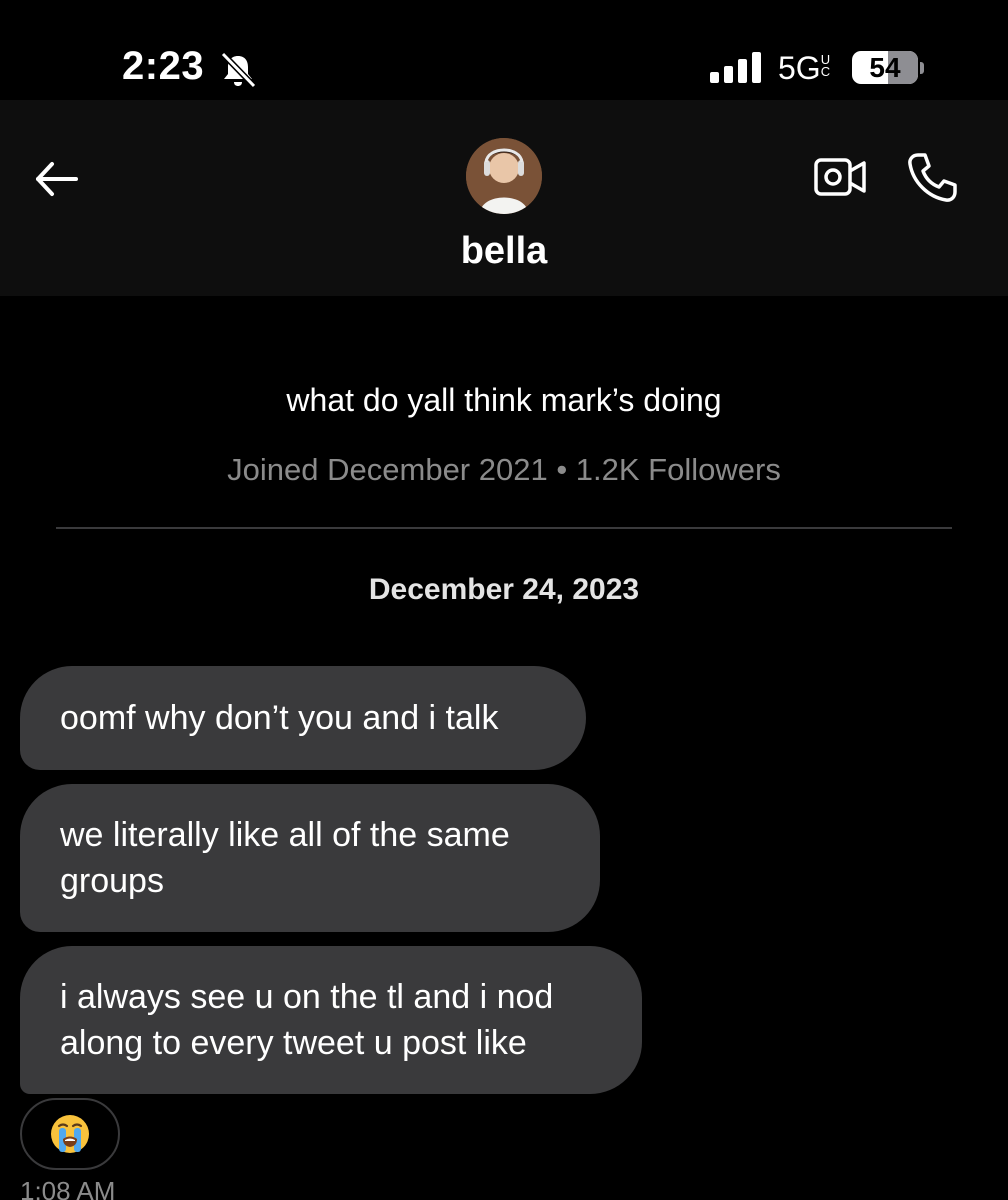  Describe the element at coordinates (504, 589) in the screenshot. I see `conversation-date: December 24, 2023` at that location.